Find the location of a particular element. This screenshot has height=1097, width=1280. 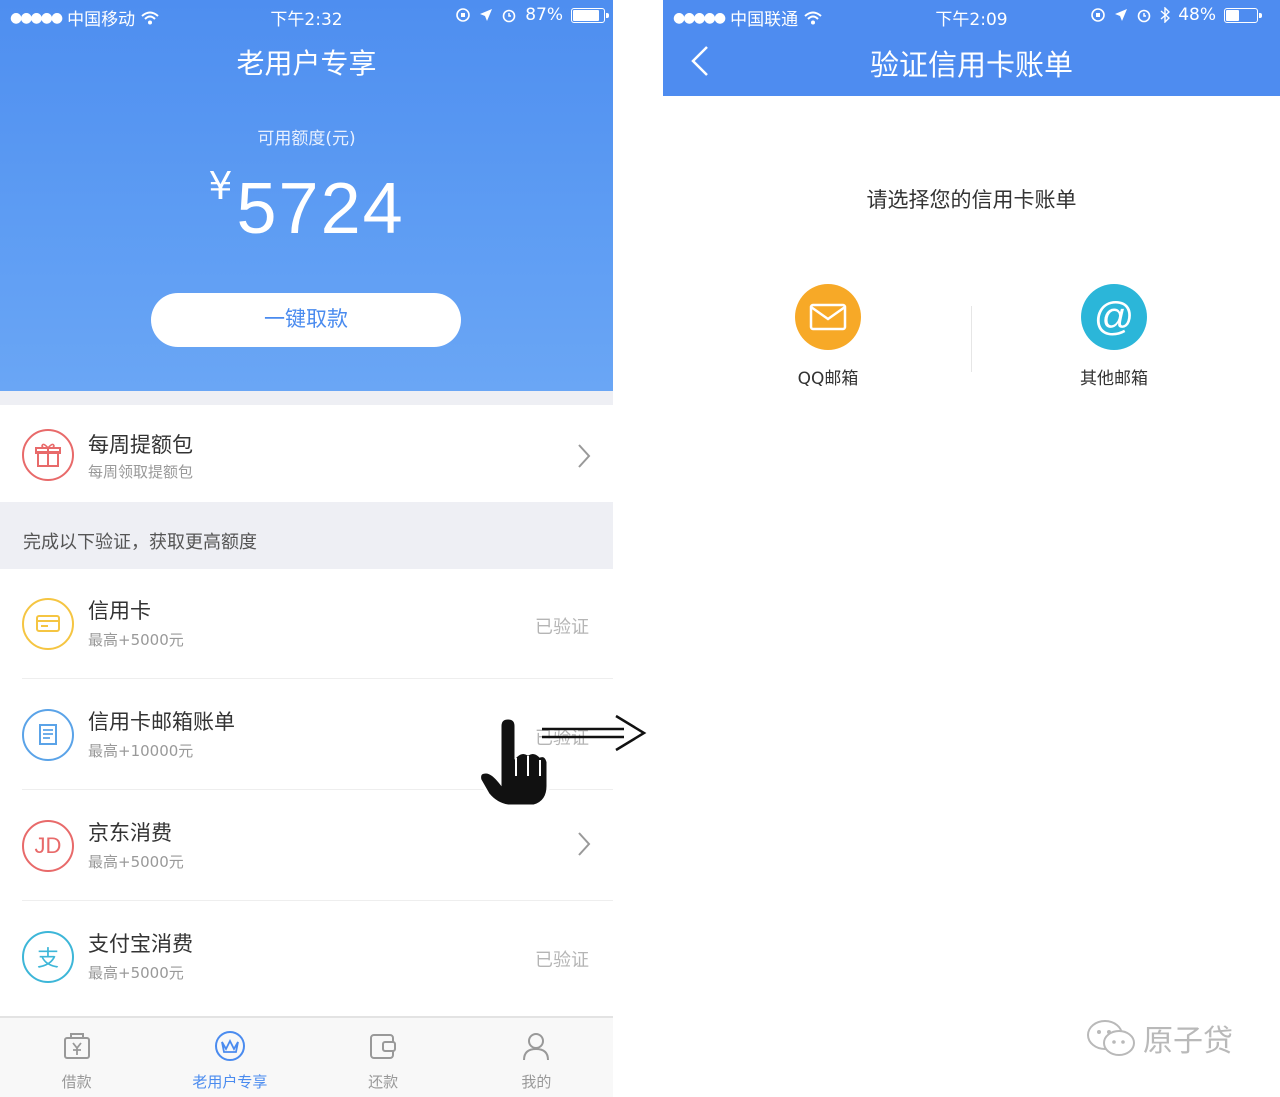

option-qq-mail: QQ邮箱 is located at coordinates (828, 336).